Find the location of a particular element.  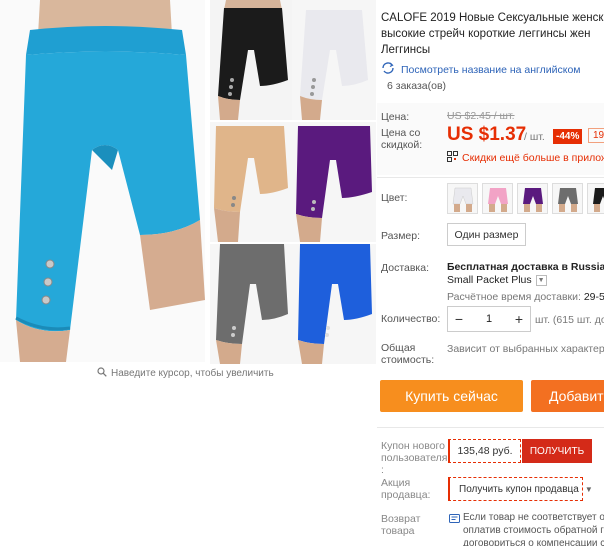

seller-promo-label: Акция продавца: is located at coordinates (406, 489).